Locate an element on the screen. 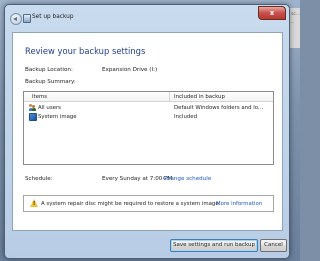  list-item: System image Included is located at coordinates (148, 116).